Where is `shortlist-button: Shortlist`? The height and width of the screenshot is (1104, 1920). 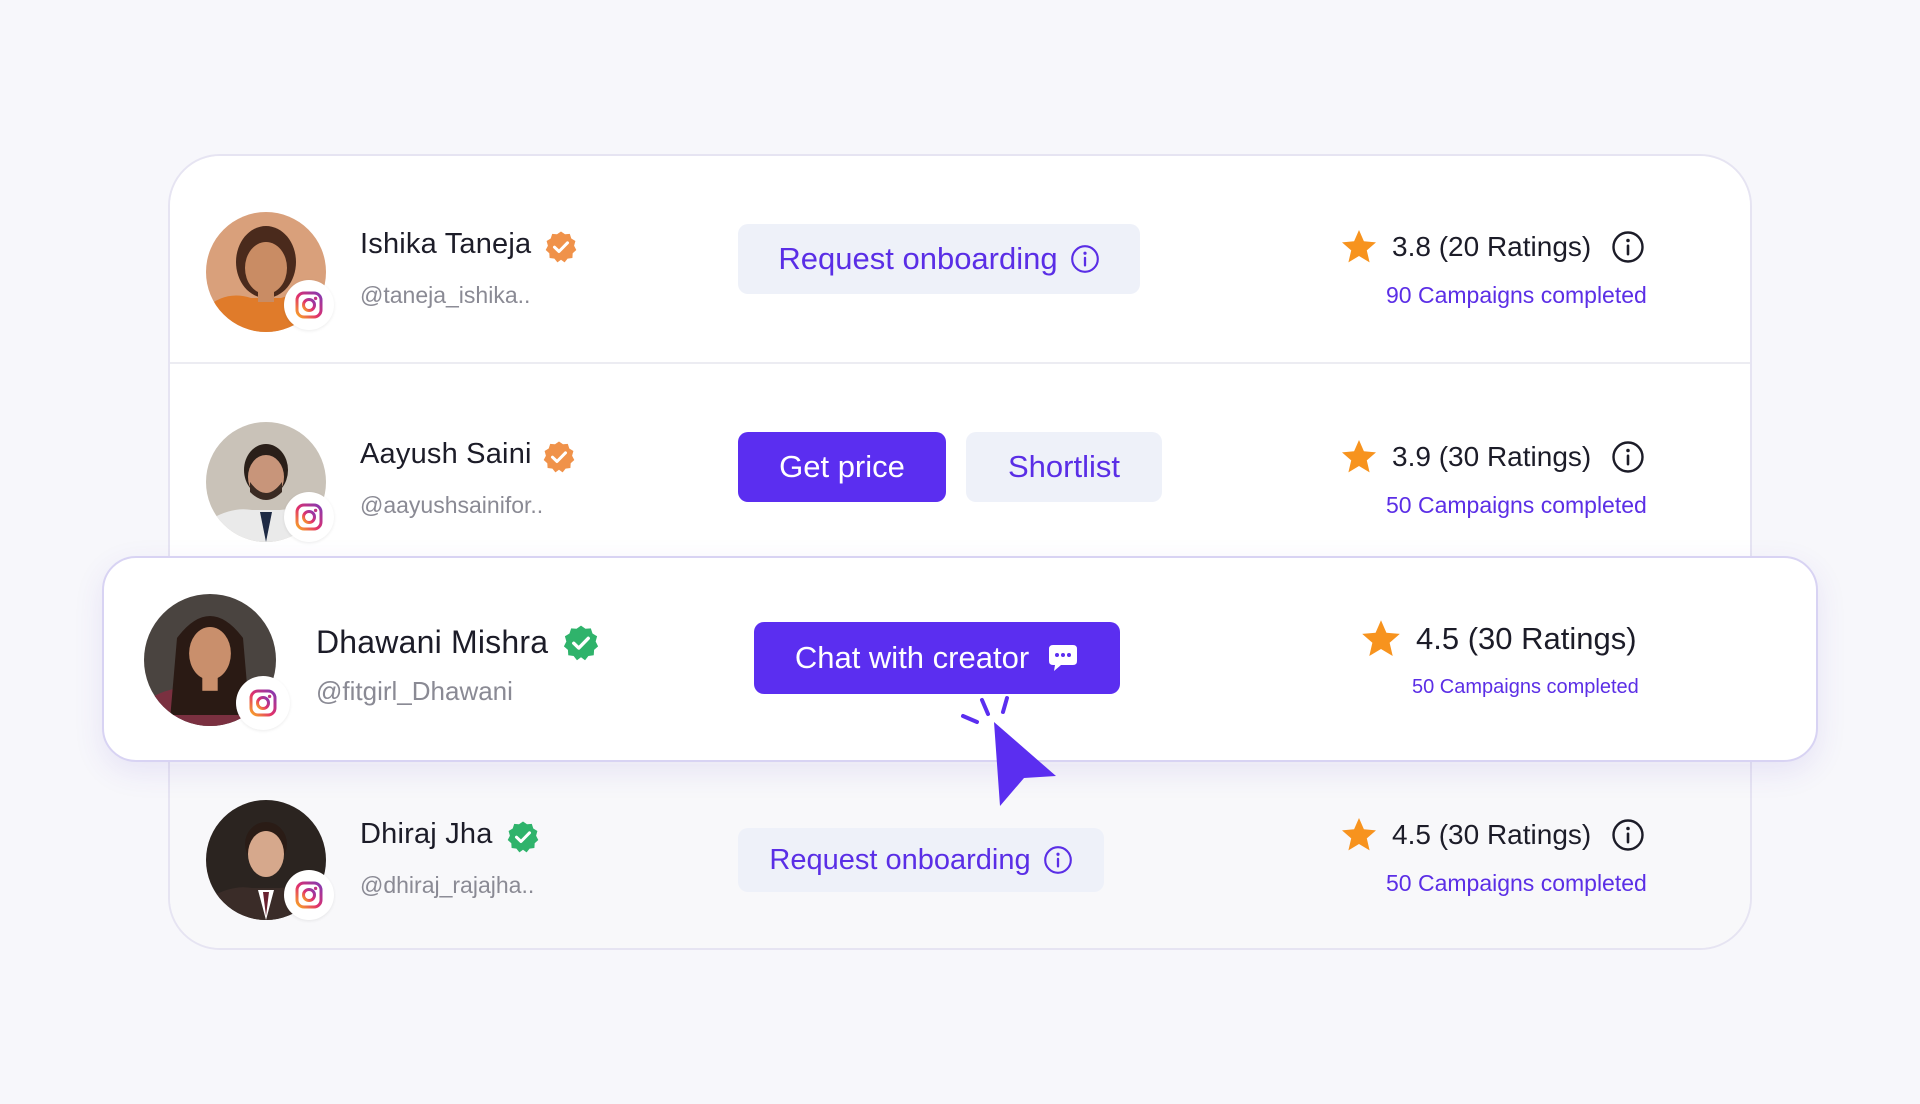
shortlist-button: Shortlist is located at coordinates (1064, 467).